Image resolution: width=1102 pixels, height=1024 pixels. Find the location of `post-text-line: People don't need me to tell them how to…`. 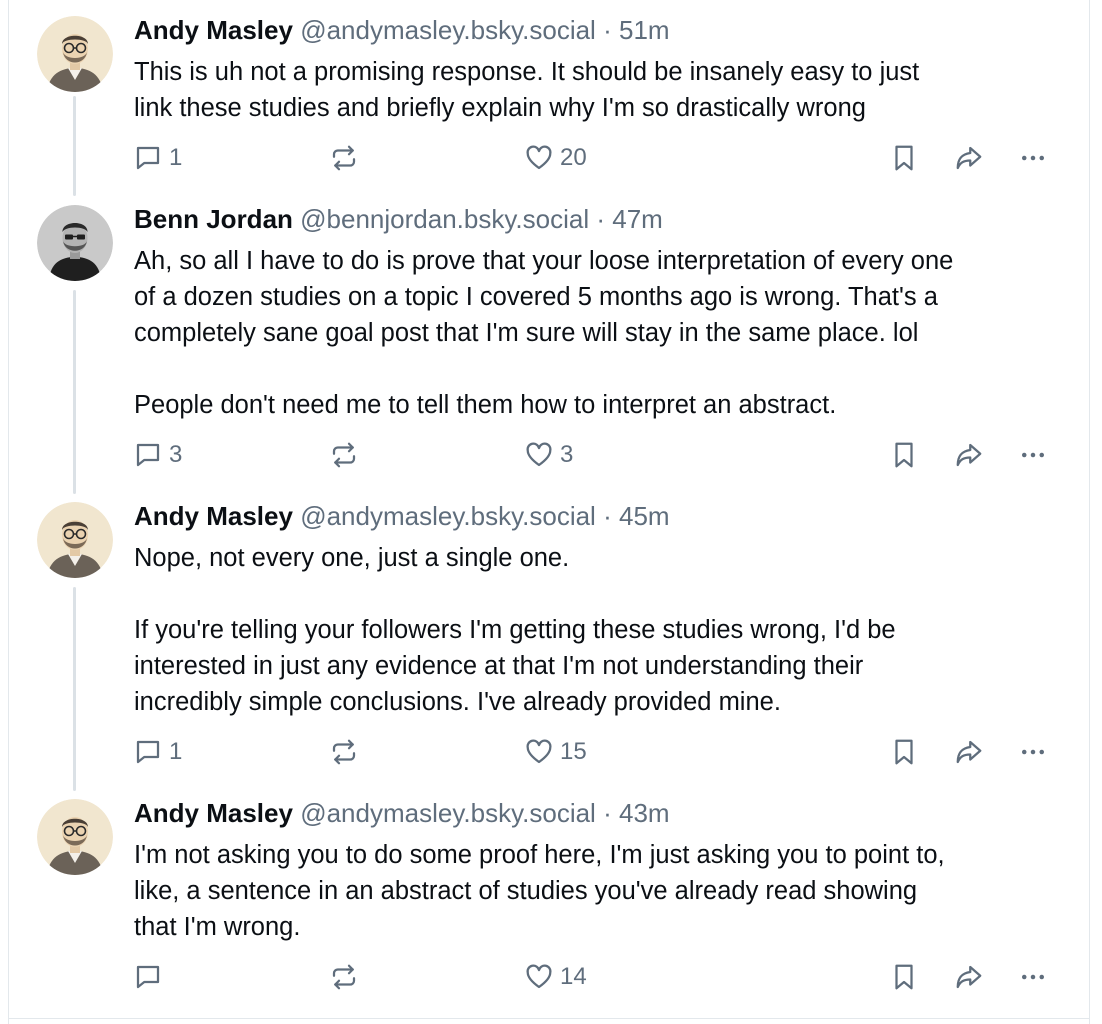

post-text-line: People don't need me to tell them how to… is located at coordinates (485, 405).